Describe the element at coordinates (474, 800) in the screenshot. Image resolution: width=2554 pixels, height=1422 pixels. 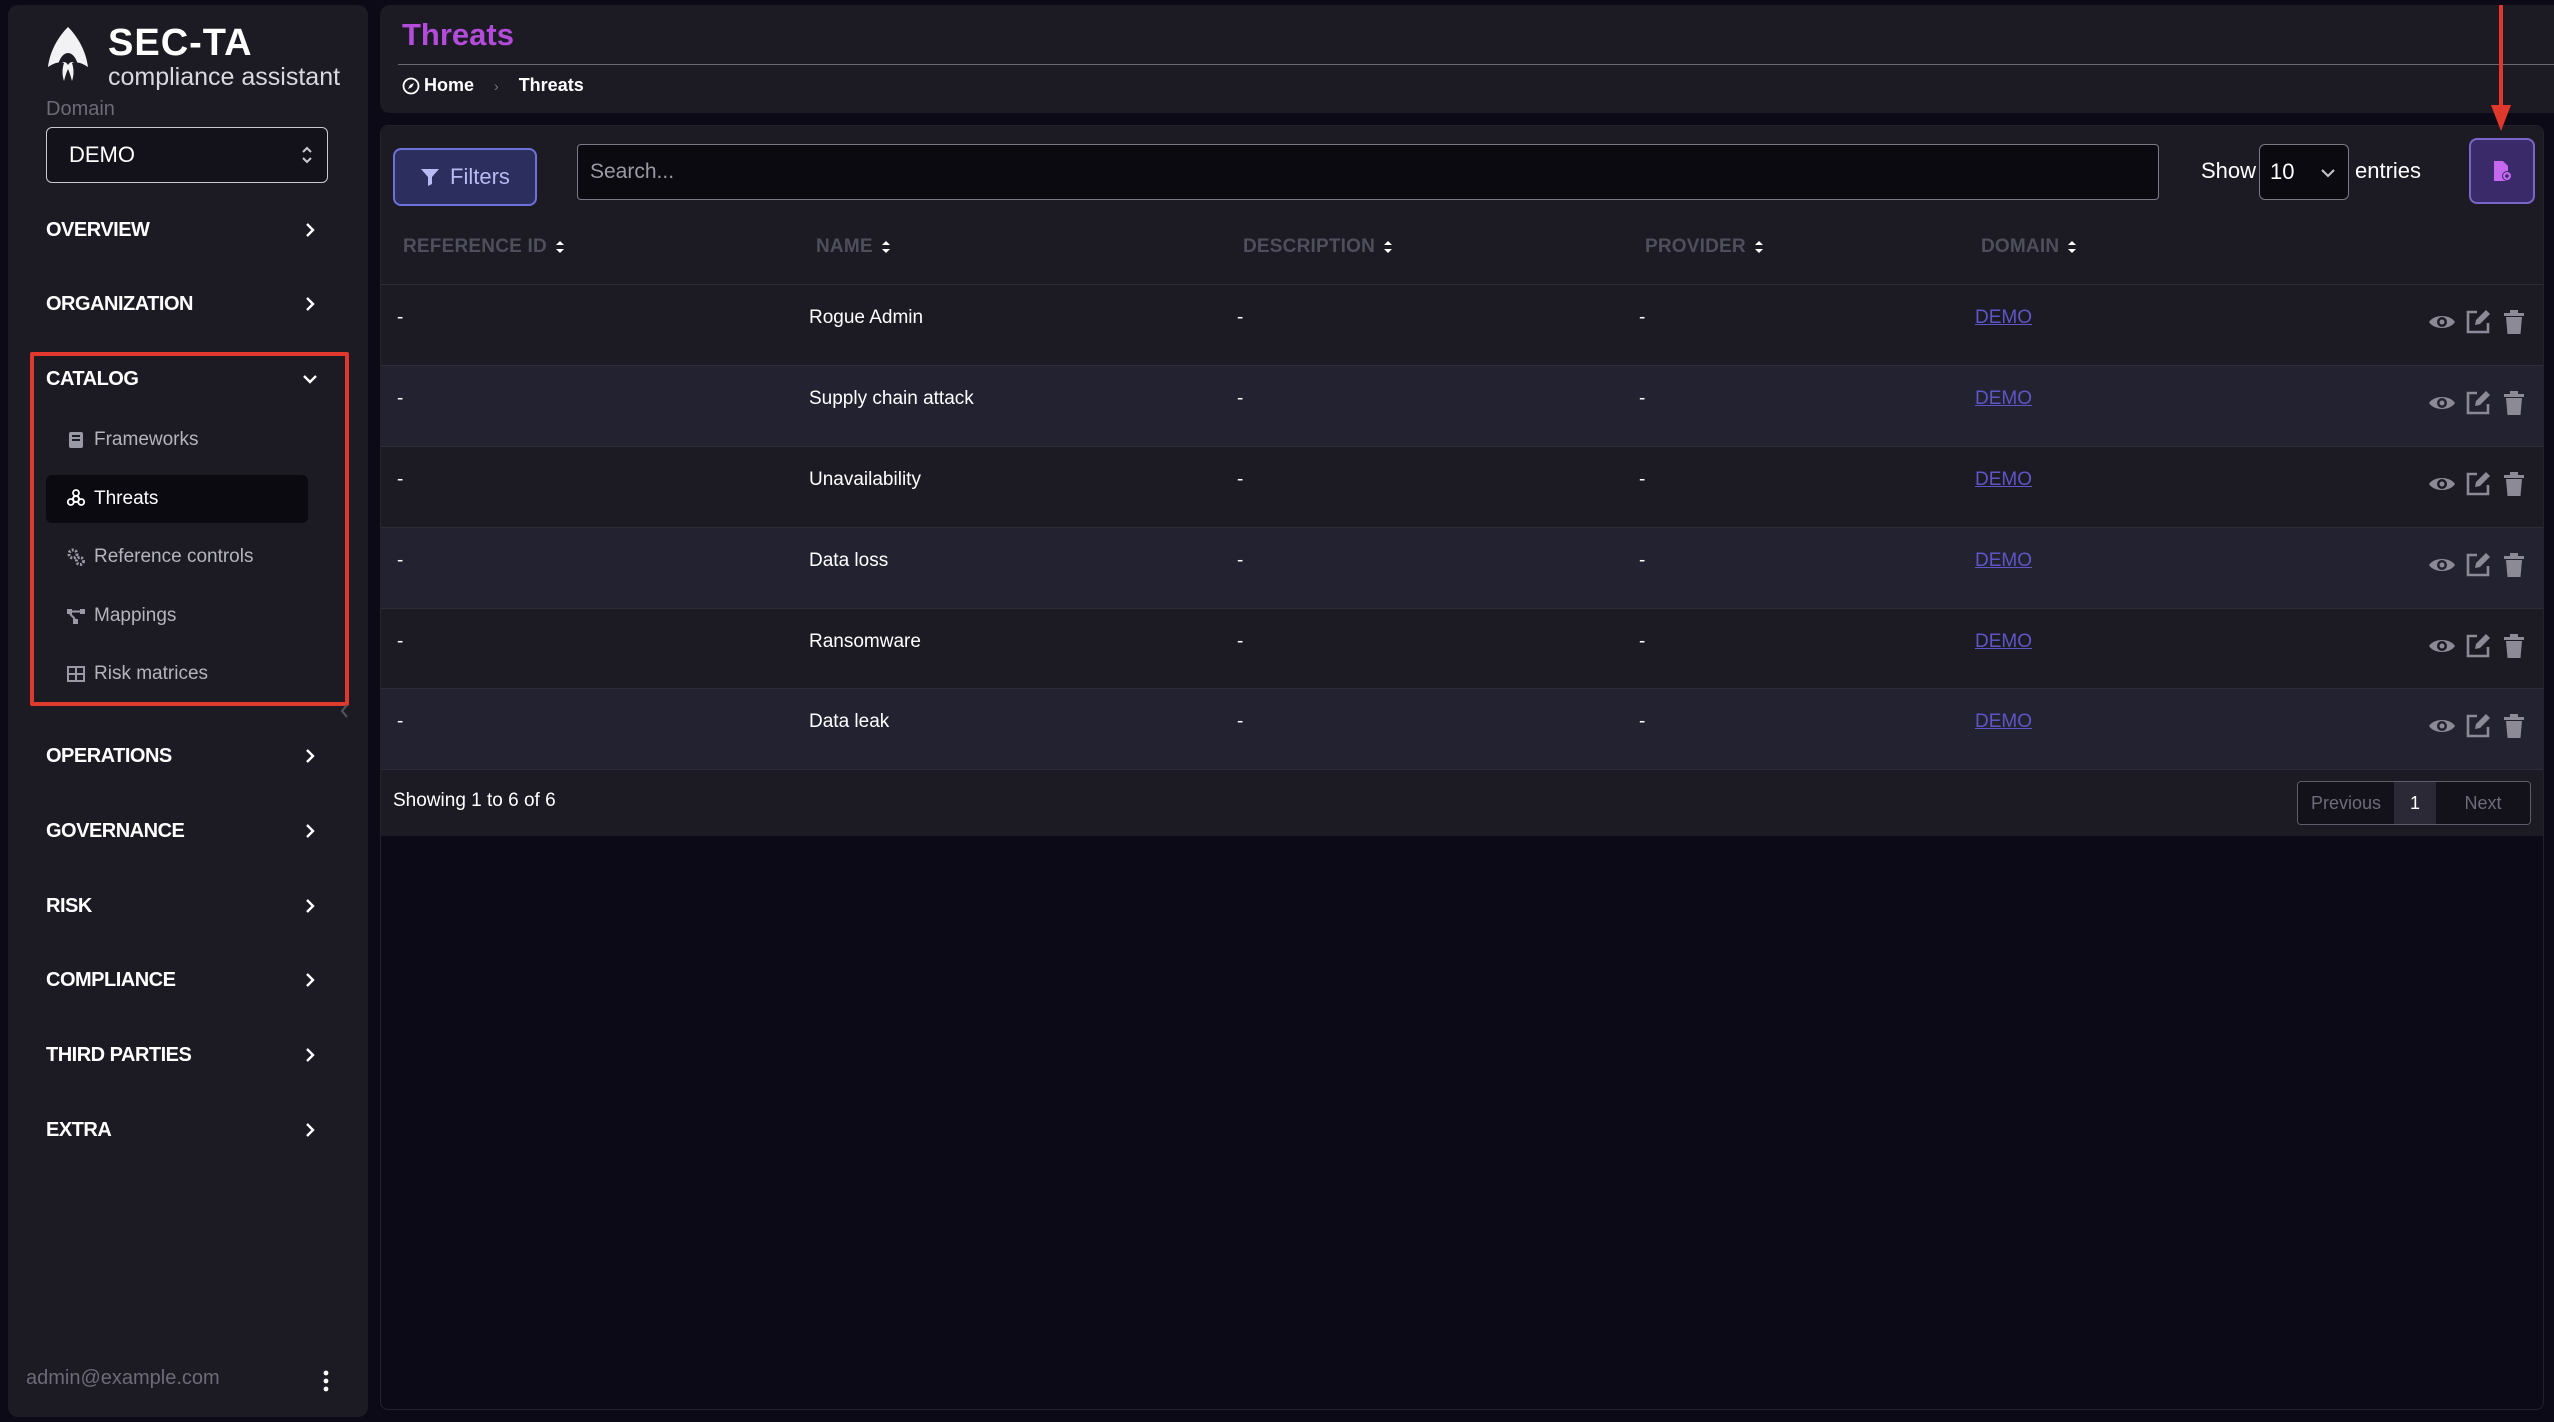
I see `entries-summary: Showing 1 to 6 of 6` at that location.